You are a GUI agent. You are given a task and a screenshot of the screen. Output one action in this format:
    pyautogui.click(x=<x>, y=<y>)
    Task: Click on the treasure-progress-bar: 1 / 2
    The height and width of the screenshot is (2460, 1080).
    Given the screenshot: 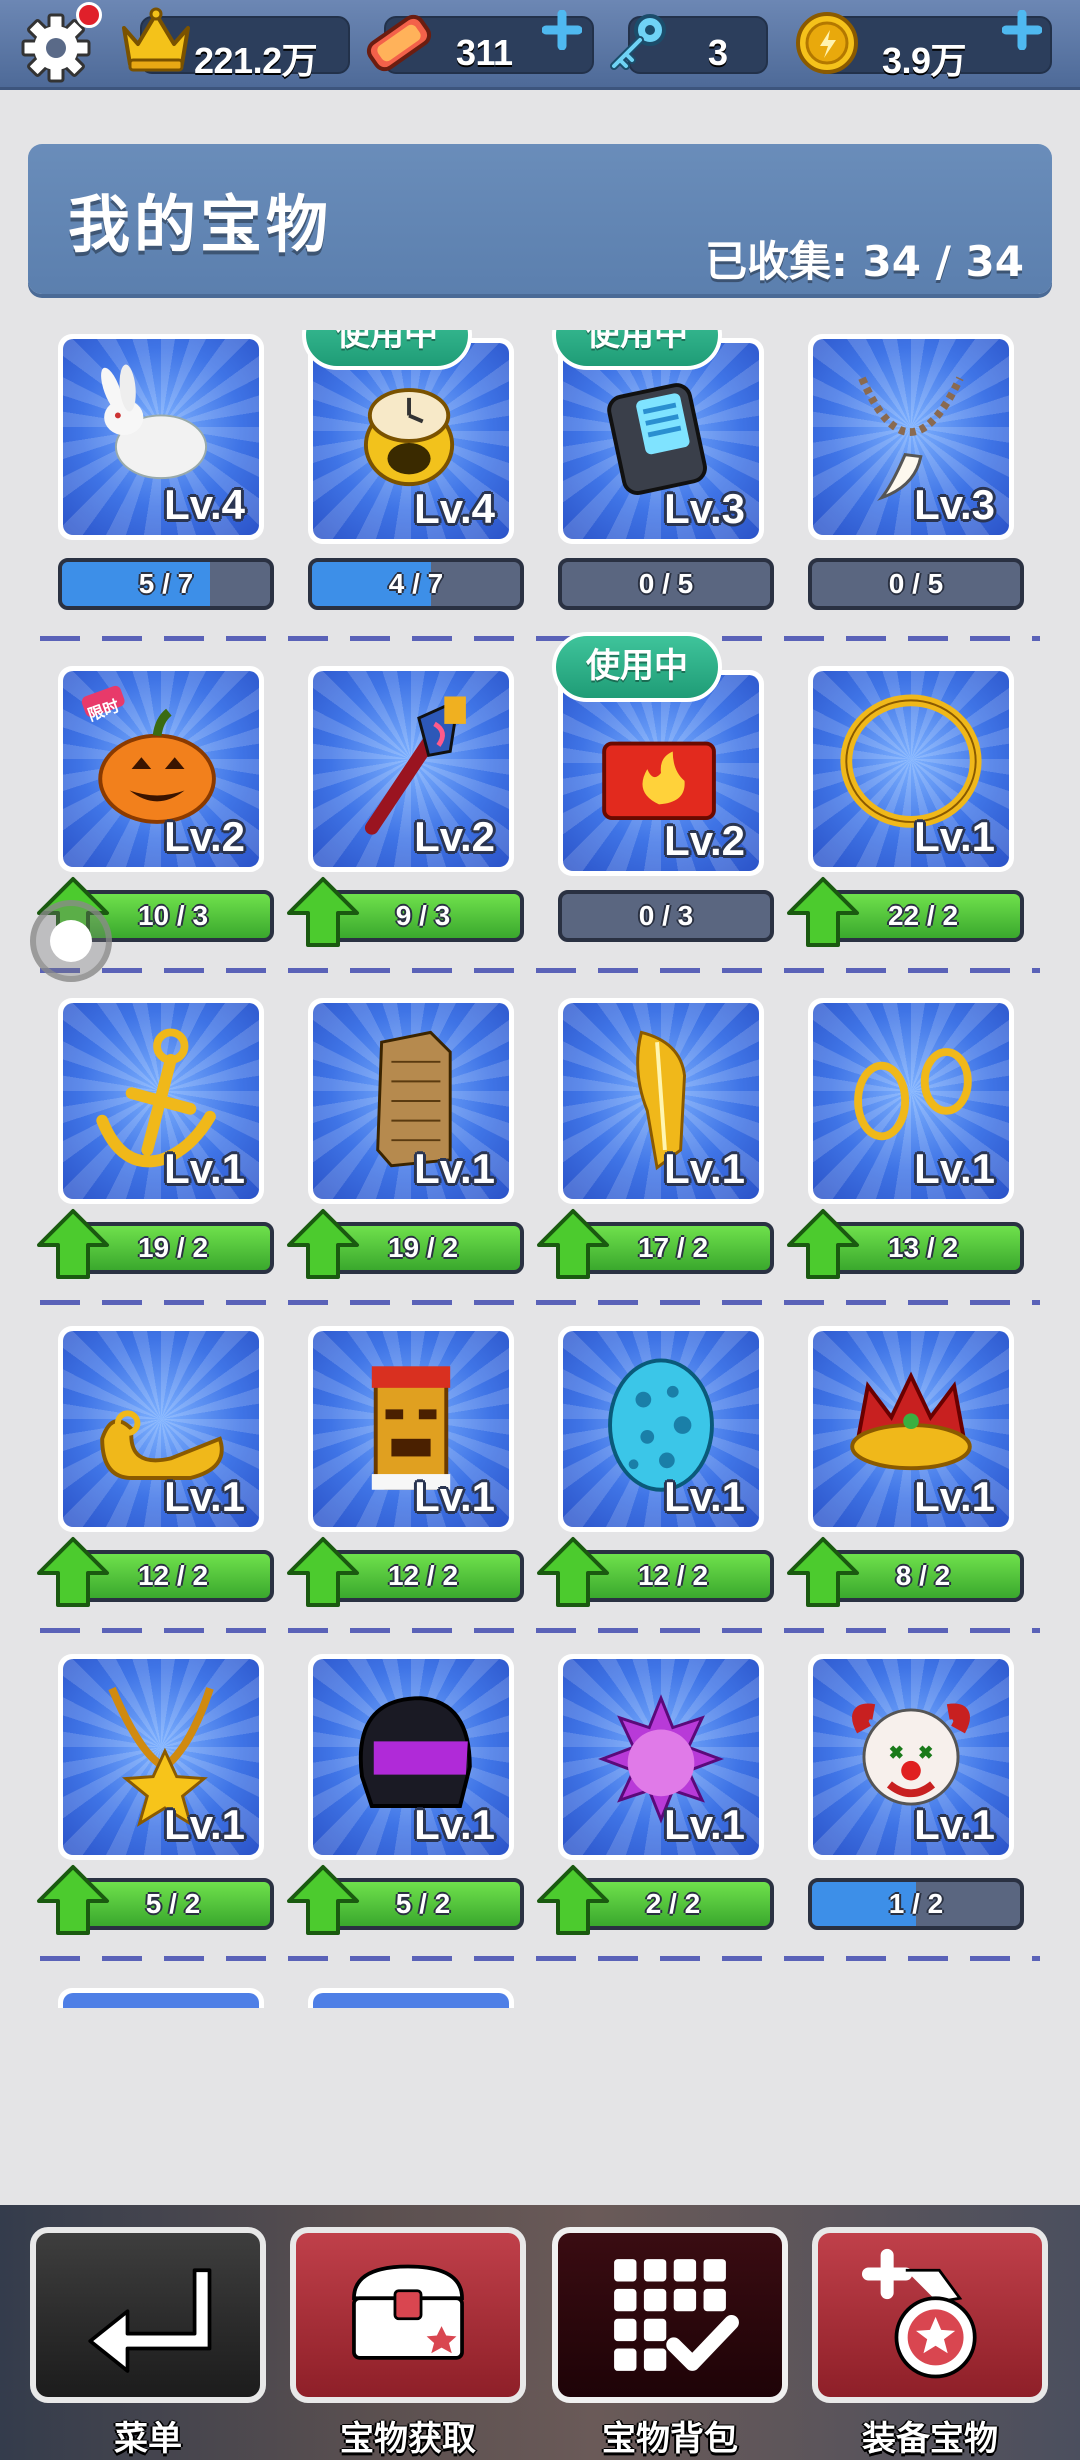 What is the action you would take?
    pyautogui.click(x=916, y=1904)
    